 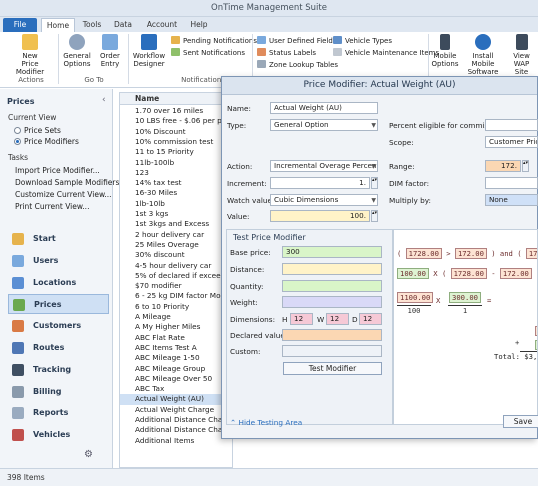 What do you see at coordinates (176, 255) in the screenshot?
I see `list-item: 30% discount` at bounding box center [176, 255].